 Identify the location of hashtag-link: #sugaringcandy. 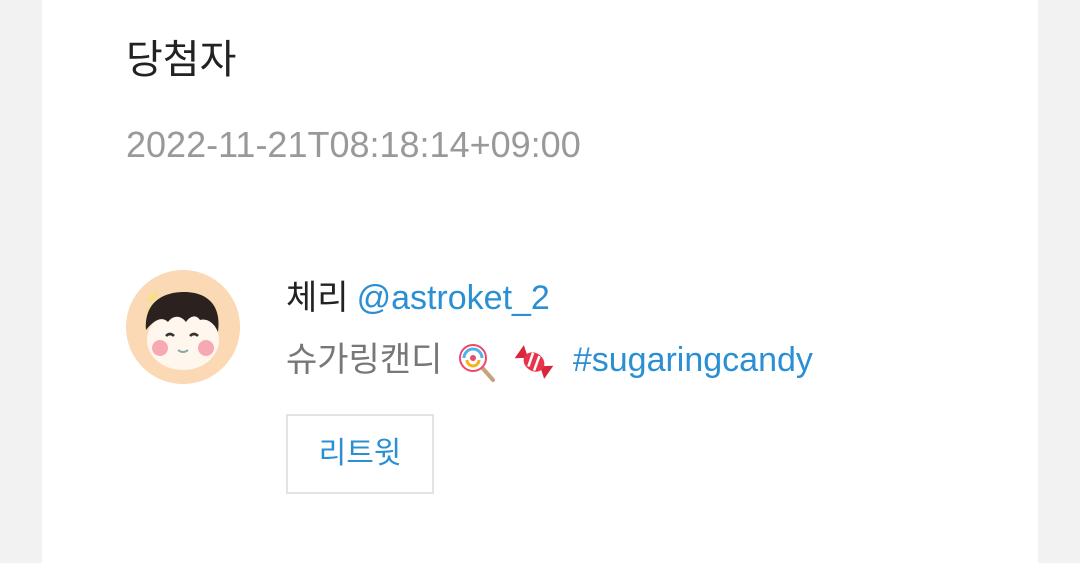
(693, 360).